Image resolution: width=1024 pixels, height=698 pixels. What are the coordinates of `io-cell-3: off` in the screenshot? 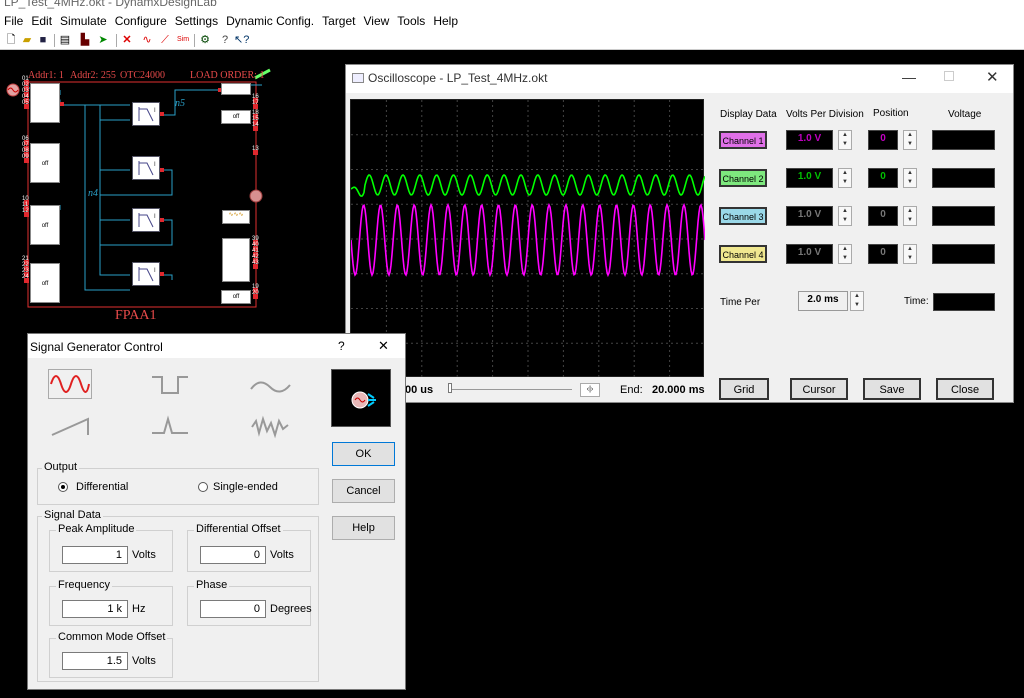 It's located at (45, 225).